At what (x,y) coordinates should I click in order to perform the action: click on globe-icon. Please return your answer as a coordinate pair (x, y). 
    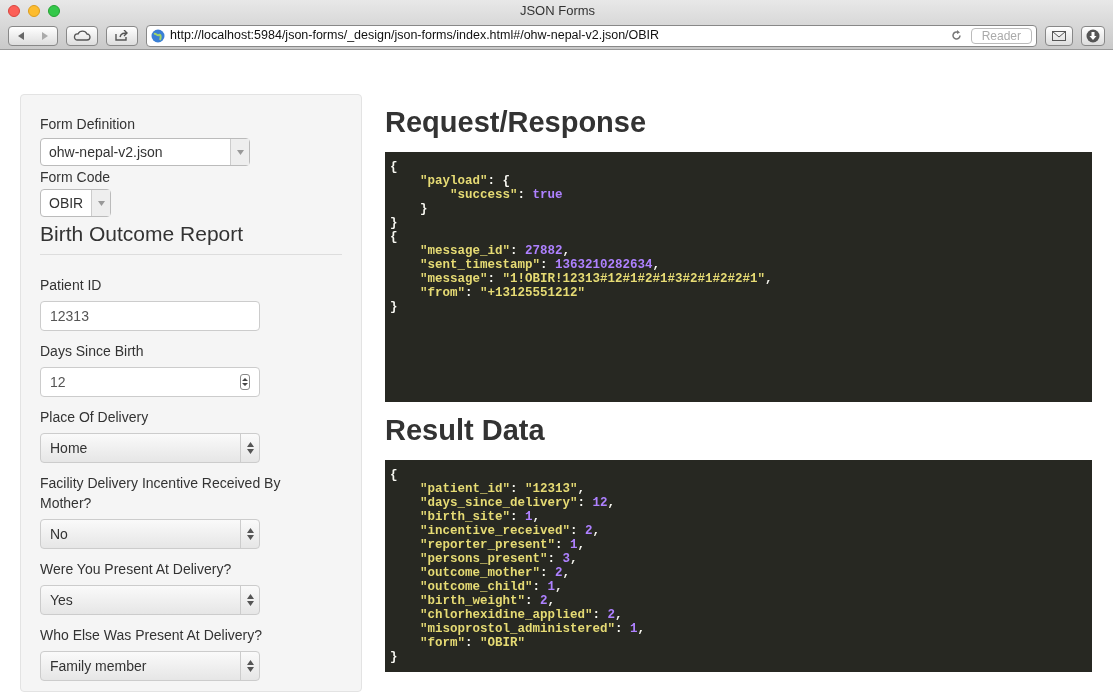
    Looking at the image, I should click on (158, 35).